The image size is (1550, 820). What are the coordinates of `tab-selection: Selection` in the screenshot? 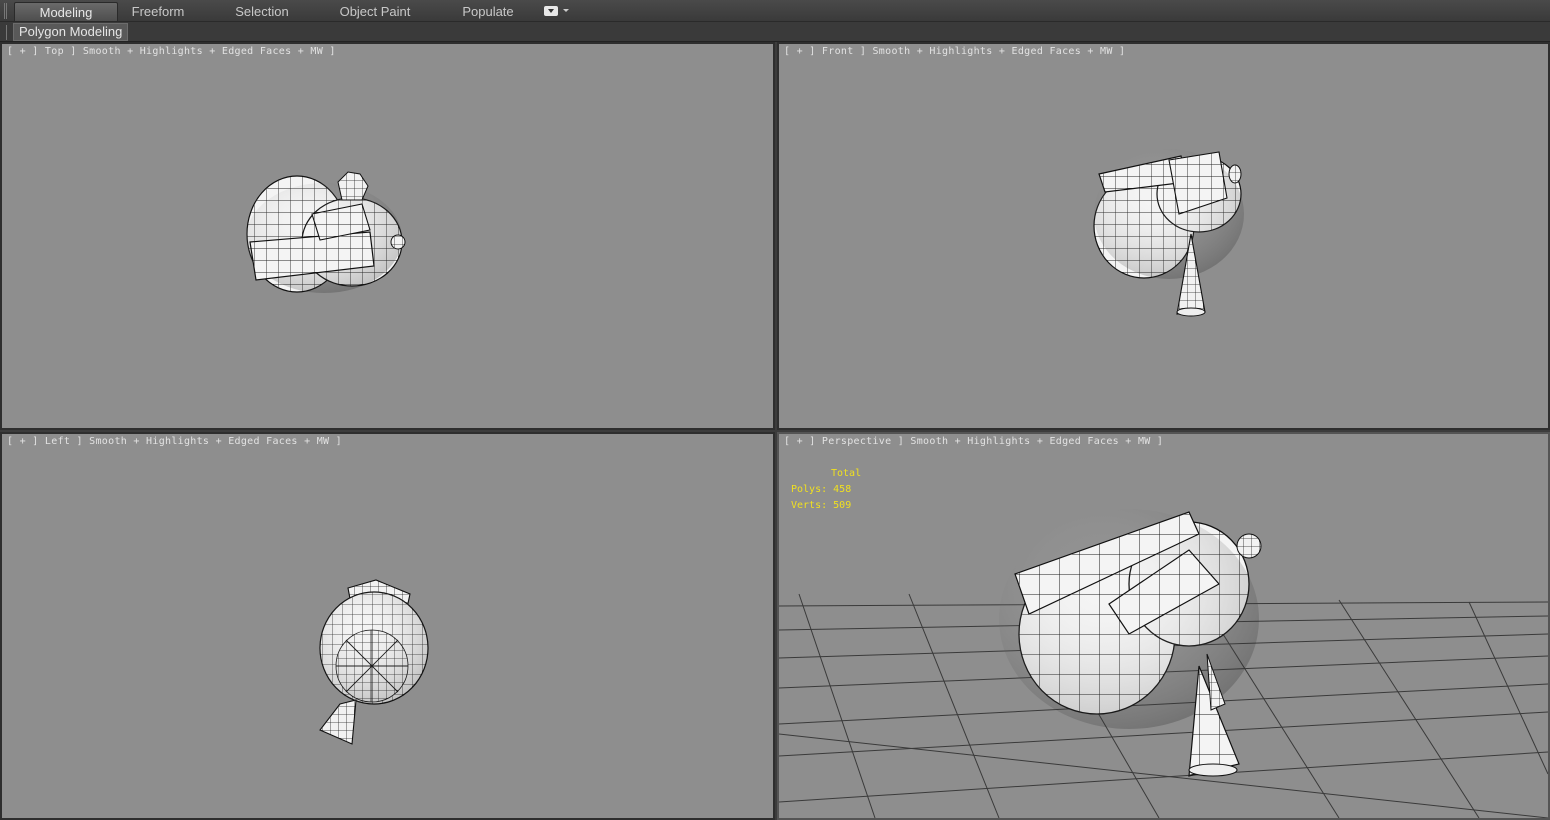 It's located at (262, 11).